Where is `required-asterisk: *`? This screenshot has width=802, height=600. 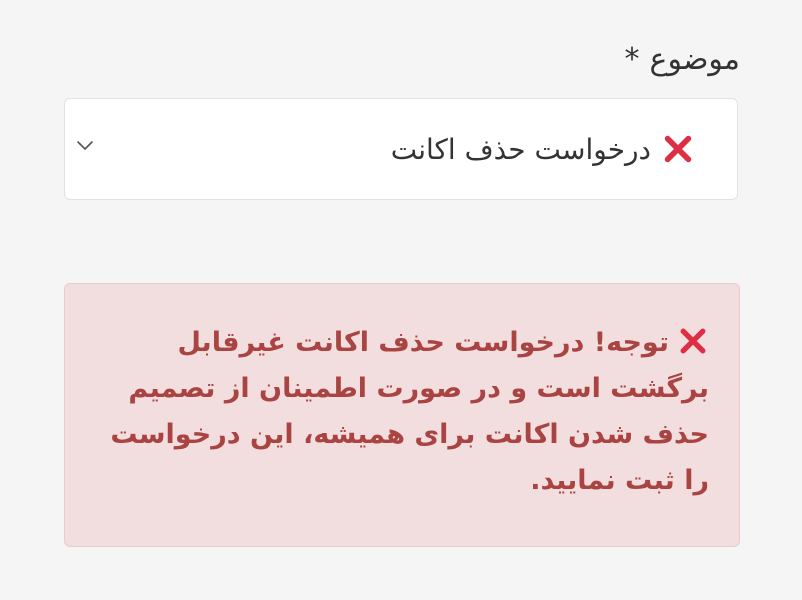 required-asterisk: * is located at coordinates (632, 59).